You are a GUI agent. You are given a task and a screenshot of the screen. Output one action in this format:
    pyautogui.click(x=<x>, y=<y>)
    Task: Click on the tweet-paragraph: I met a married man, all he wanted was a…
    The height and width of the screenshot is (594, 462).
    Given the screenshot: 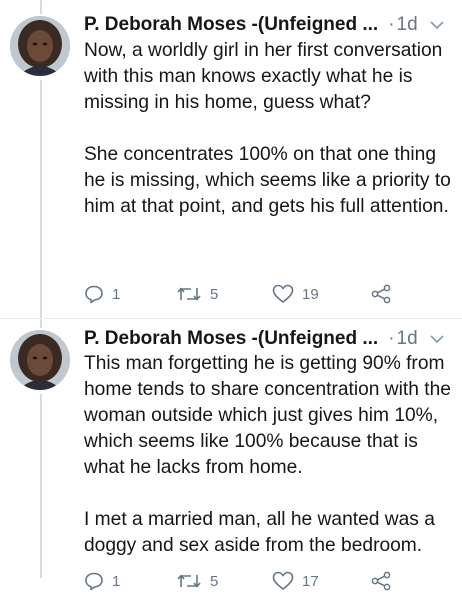 What is the action you would take?
    pyautogui.click(x=259, y=532)
    